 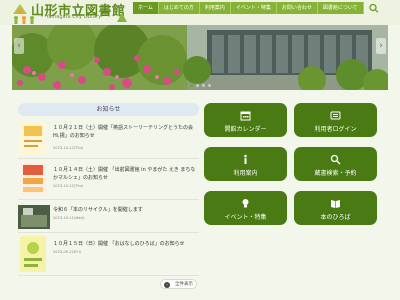 I want to click on nav-events: イベント・特集, so click(x=253, y=8).